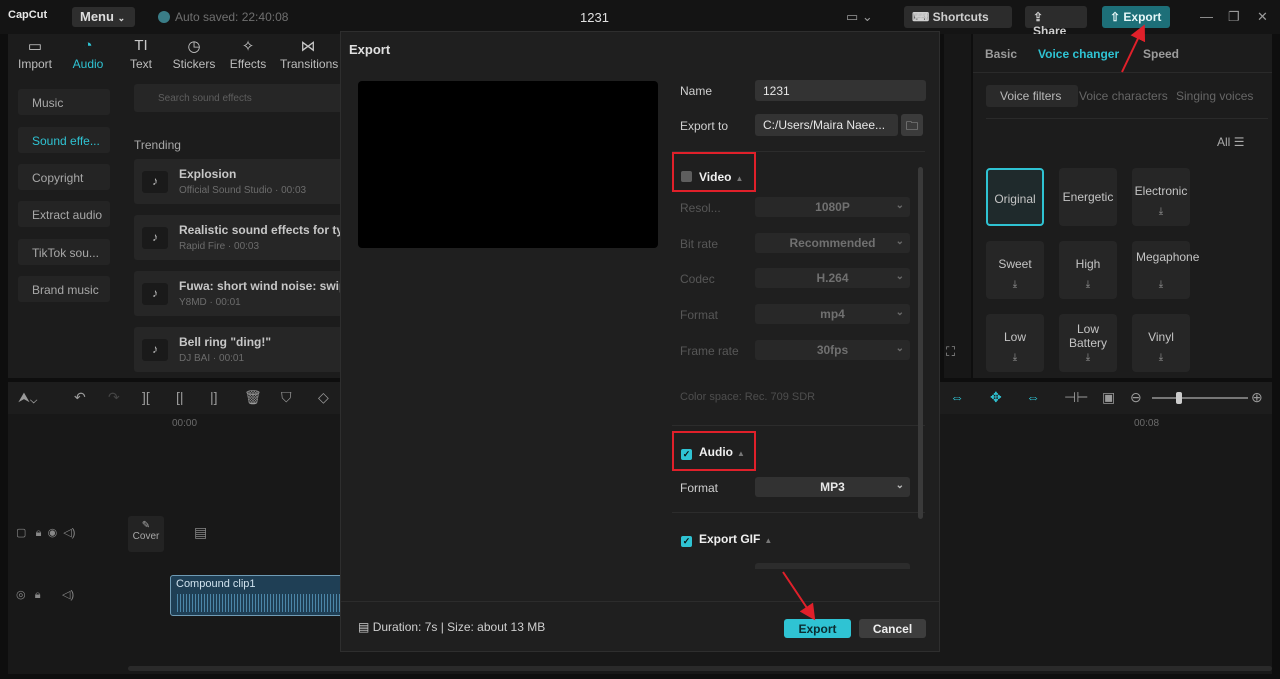 The width and height of the screenshot is (1280, 679). What do you see at coordinates (1015, 197) in the screenshot?
I see `voice-card: Original` at bounding box center [1015, 197].